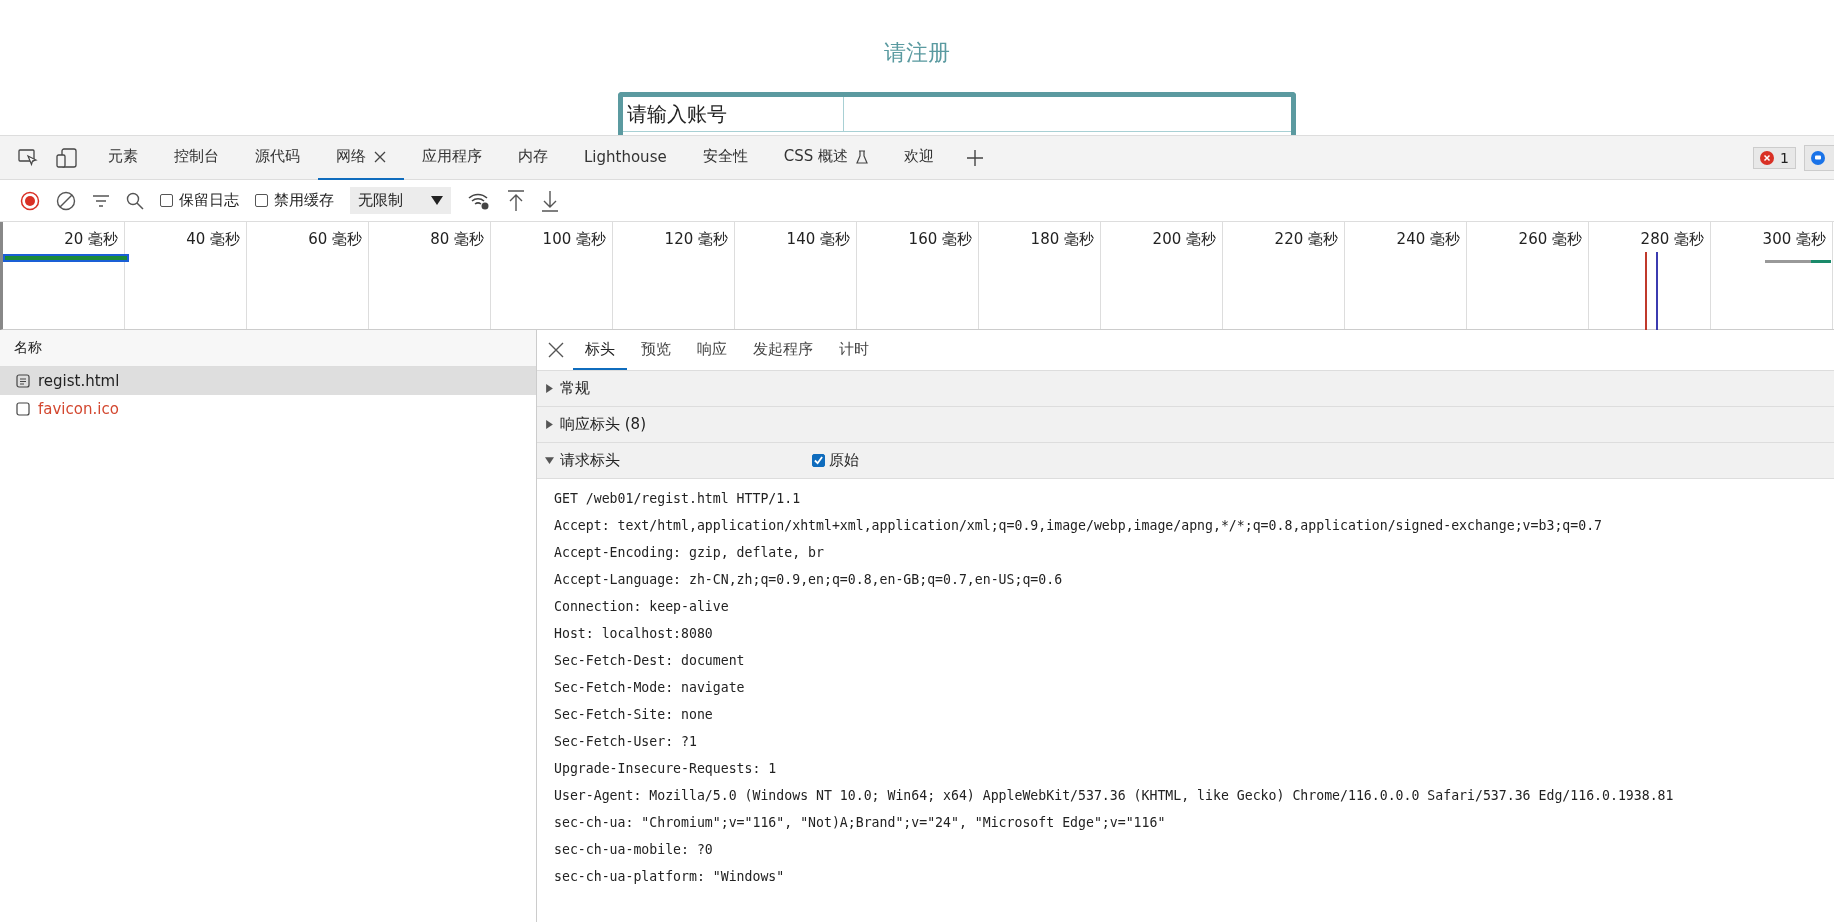 This screenshot has height=922, width=1834. What do you see at coordinates (917, 53) in the screenshot?
I see `form-subtitle: 请注册` at bounding box center [917, 53].